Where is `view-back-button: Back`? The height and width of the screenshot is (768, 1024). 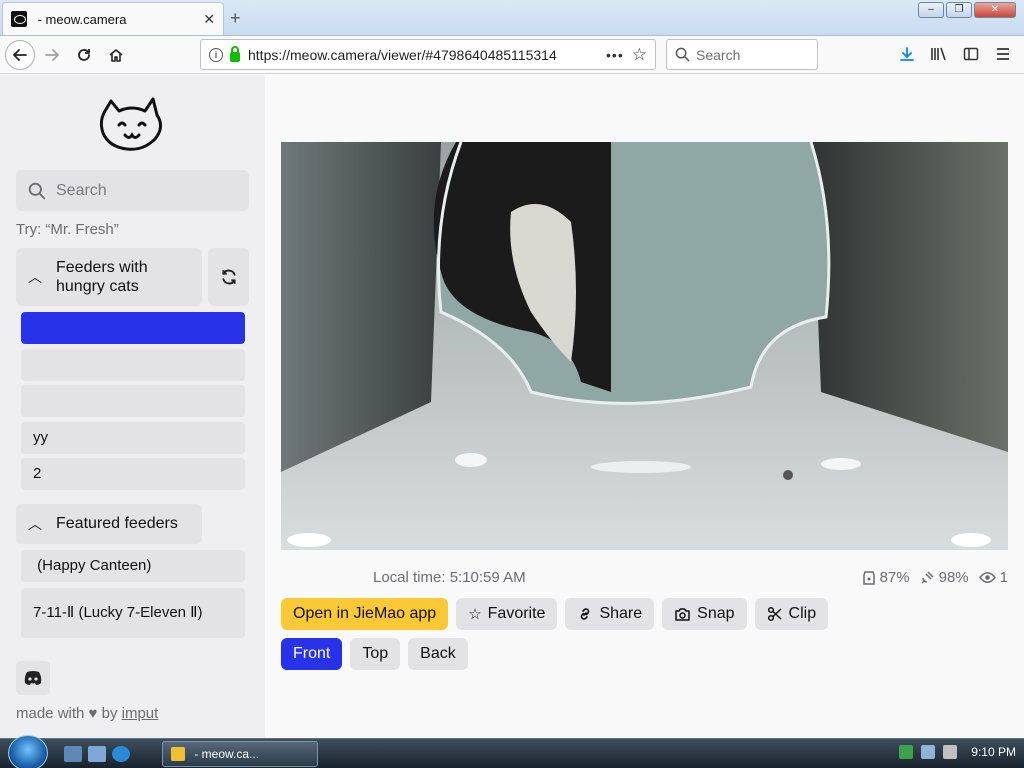 view-back-button: Back is located at coordinates (438, 654).